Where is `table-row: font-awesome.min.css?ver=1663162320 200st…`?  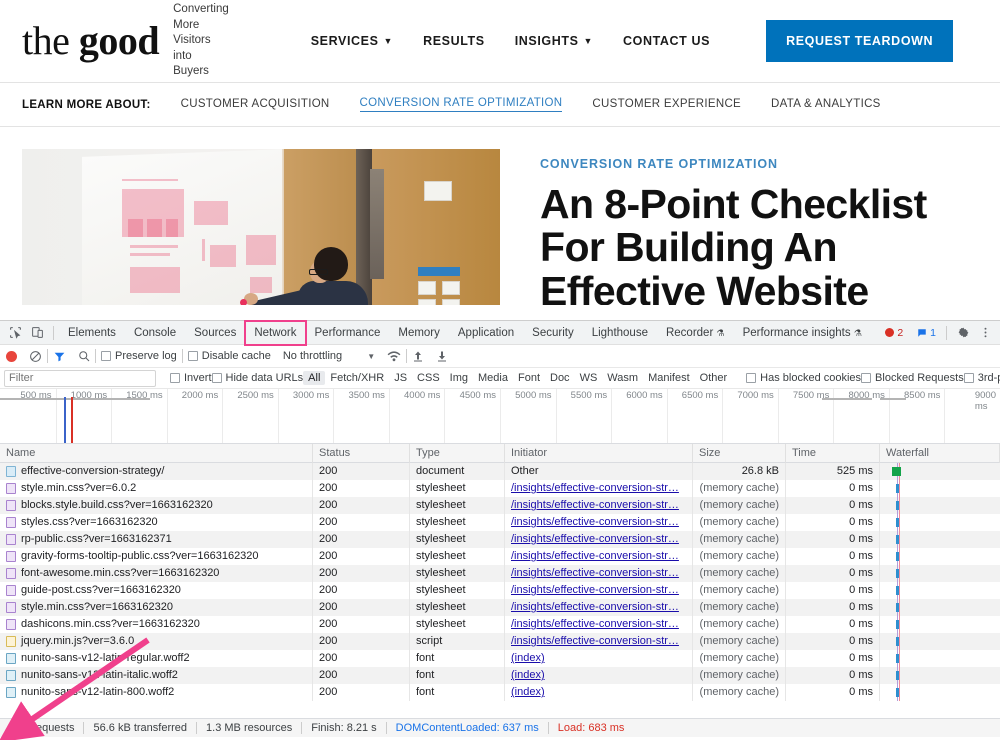 table-row: font-awesome.min.css?ver=1663162320 200st… is located at coordinates (500, 573).